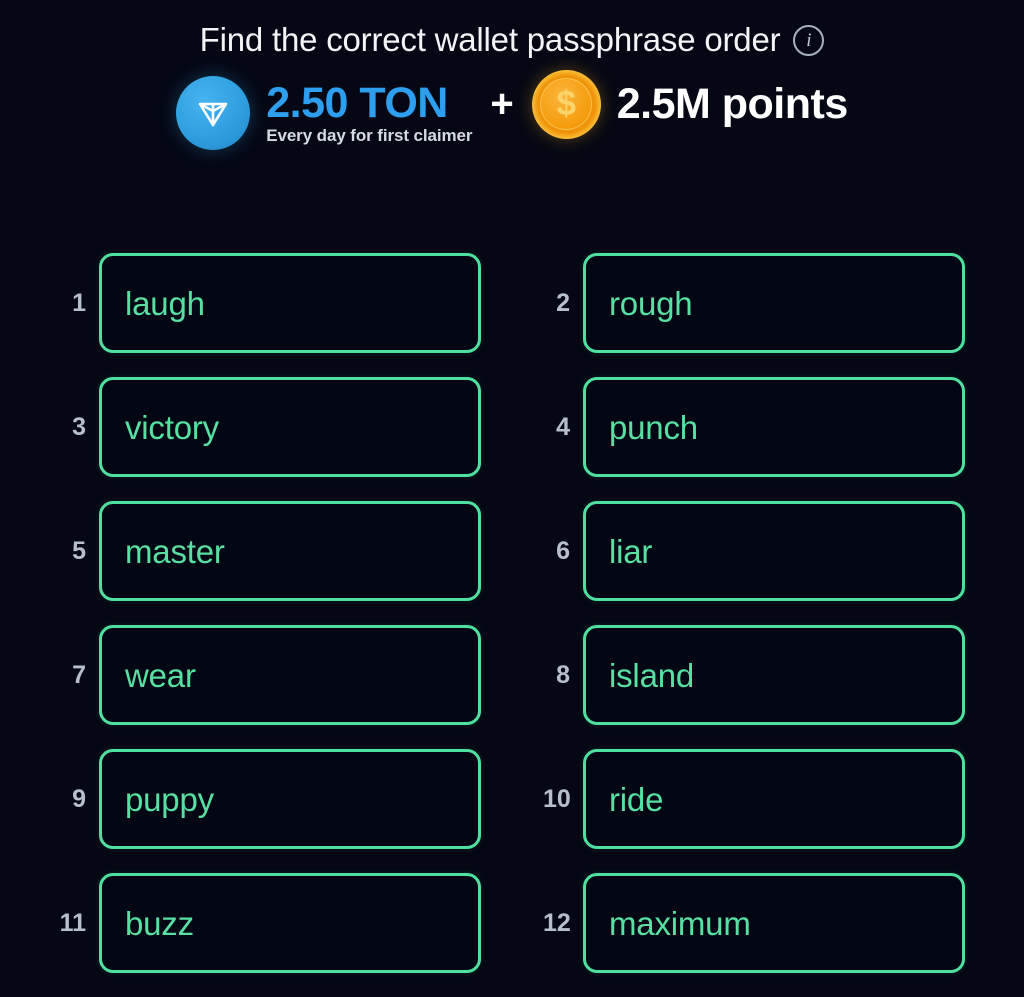  I want to click on ton-reward-text: 2.50 TON Every day for first claimer, so click(369, 112).